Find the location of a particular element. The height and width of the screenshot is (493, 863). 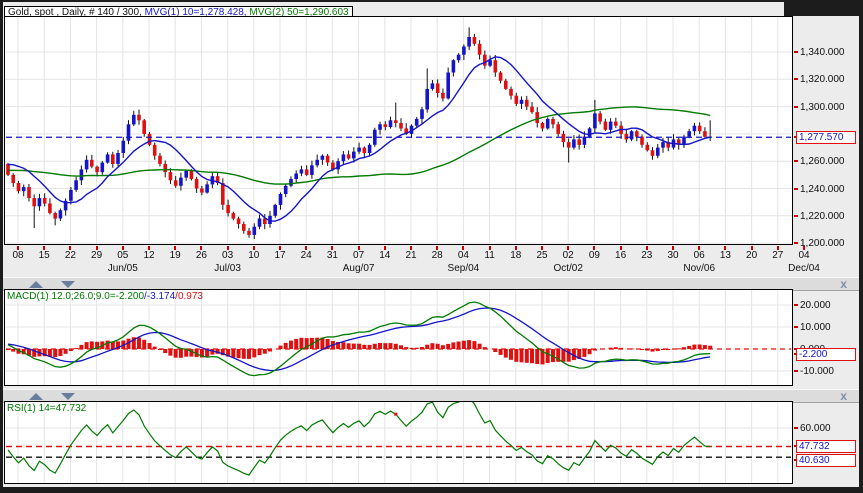

axis-label: 60.000 is located at coordinates (815, 428).